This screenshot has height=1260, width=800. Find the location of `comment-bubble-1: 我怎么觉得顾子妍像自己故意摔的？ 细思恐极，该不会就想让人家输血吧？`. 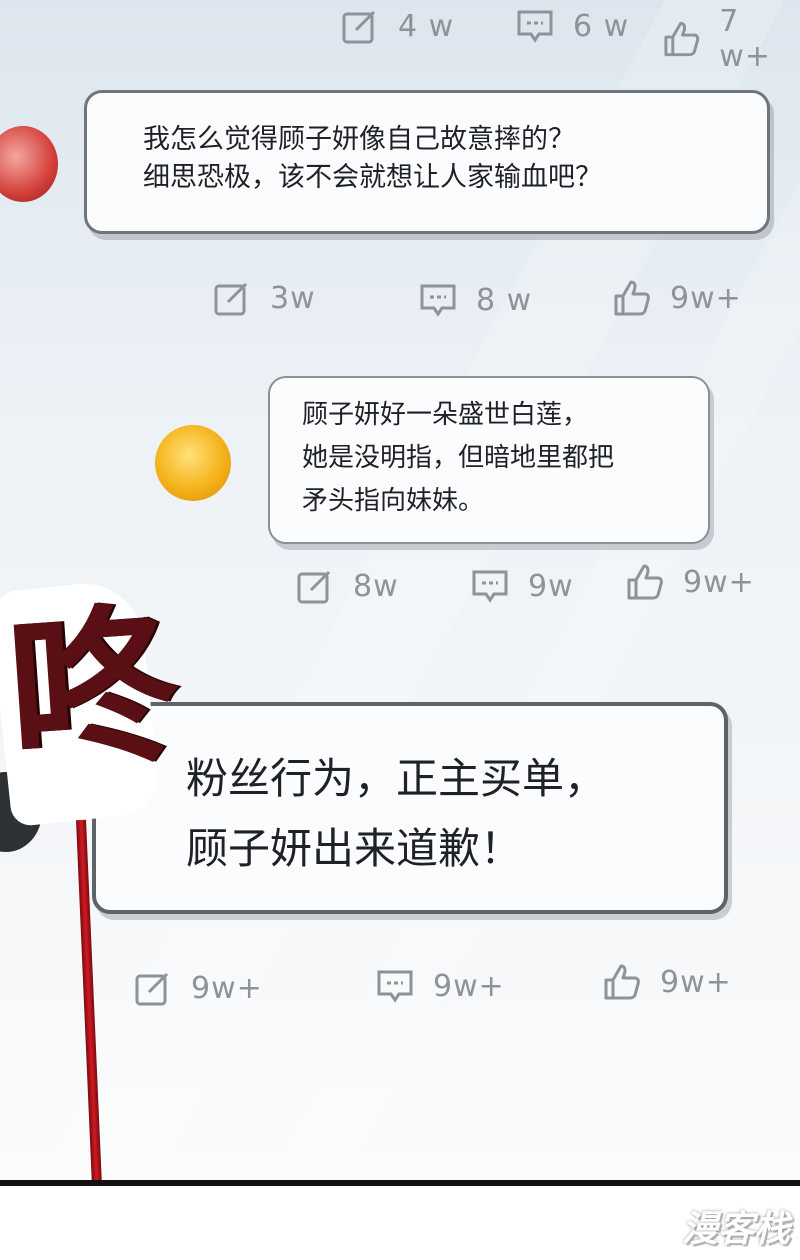

comment-bubble-1: 我怎么觉得顾子妍像自己故意摔的？ 细思恐极，该不会就想让人家输血吧？ is located at coordinates (427, 162).